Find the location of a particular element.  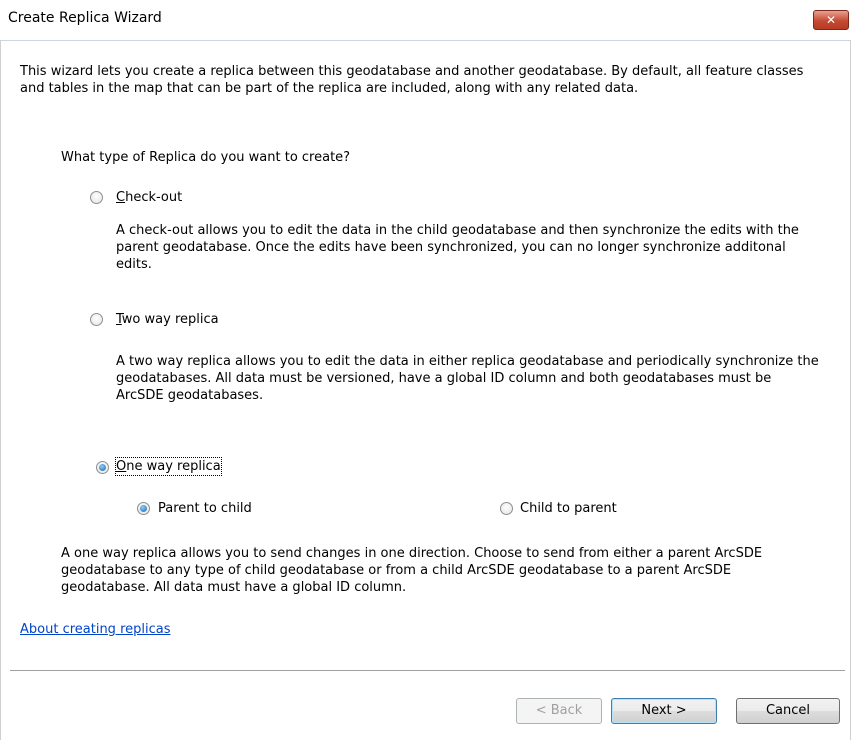

close-button: ✕ is located at coordinates (831, 20).